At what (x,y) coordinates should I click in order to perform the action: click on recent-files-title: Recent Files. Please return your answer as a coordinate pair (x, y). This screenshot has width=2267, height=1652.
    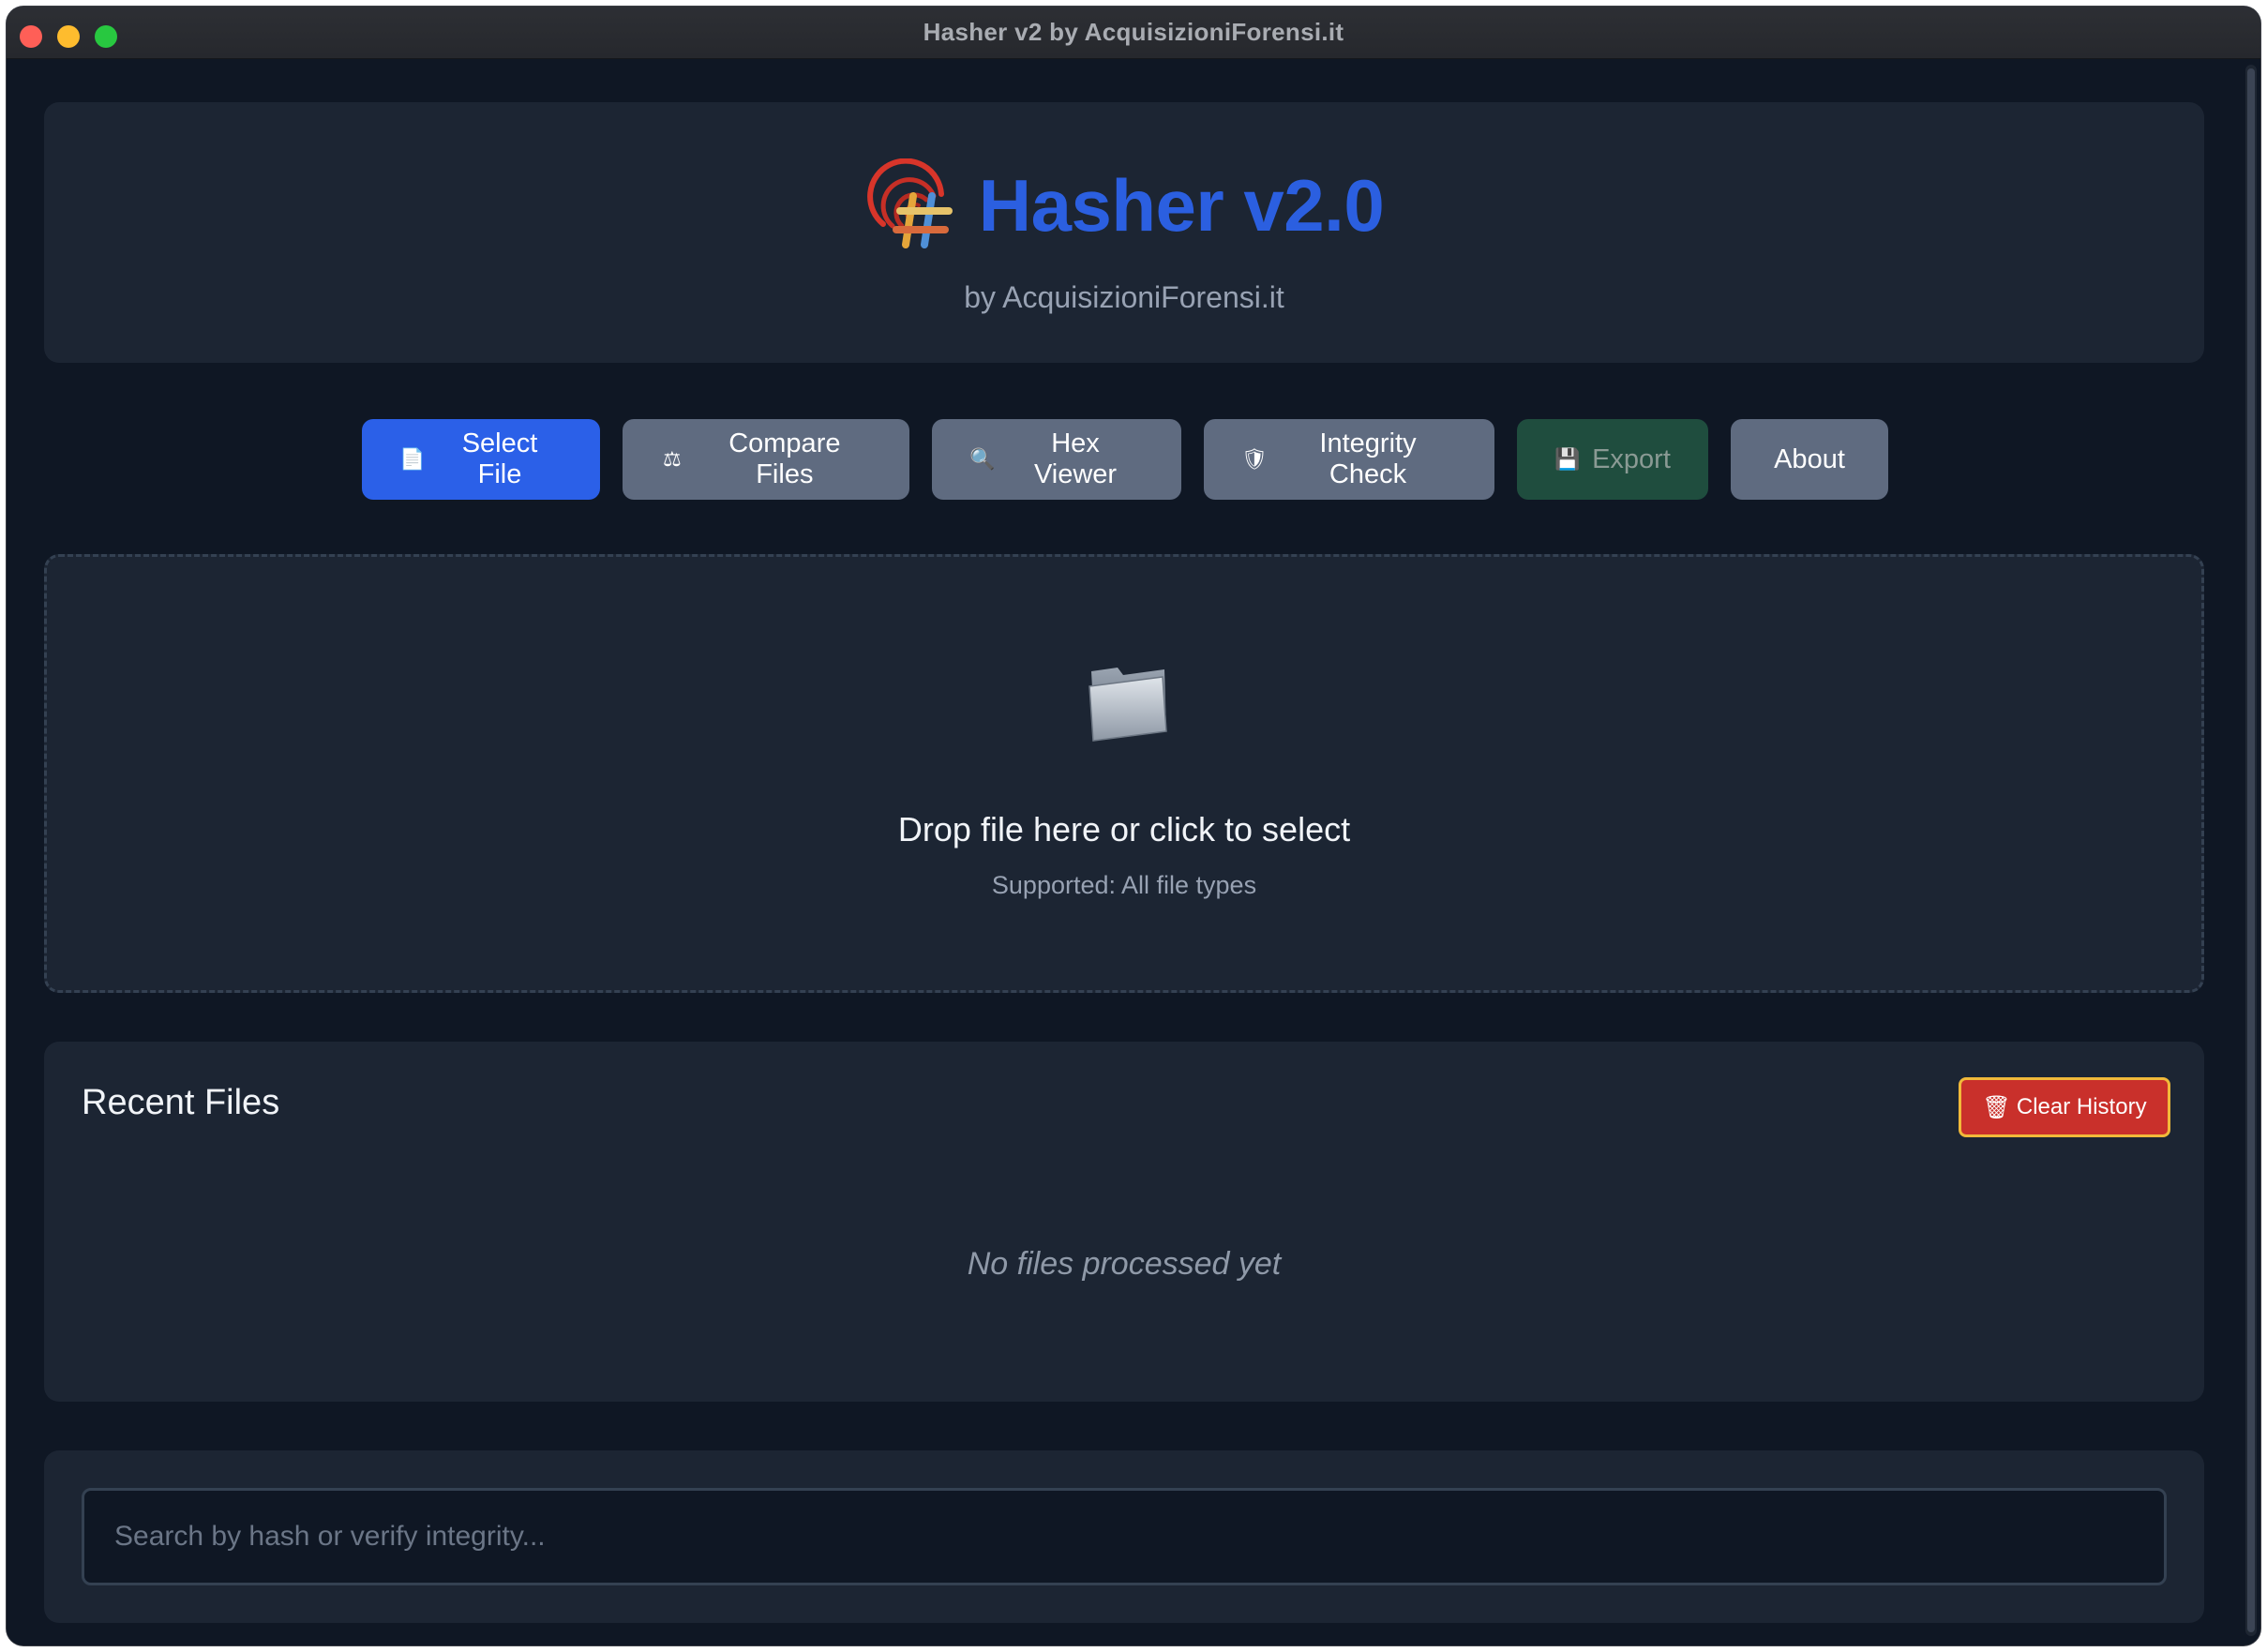
    Looking at the image, I should click on (181, 1102).